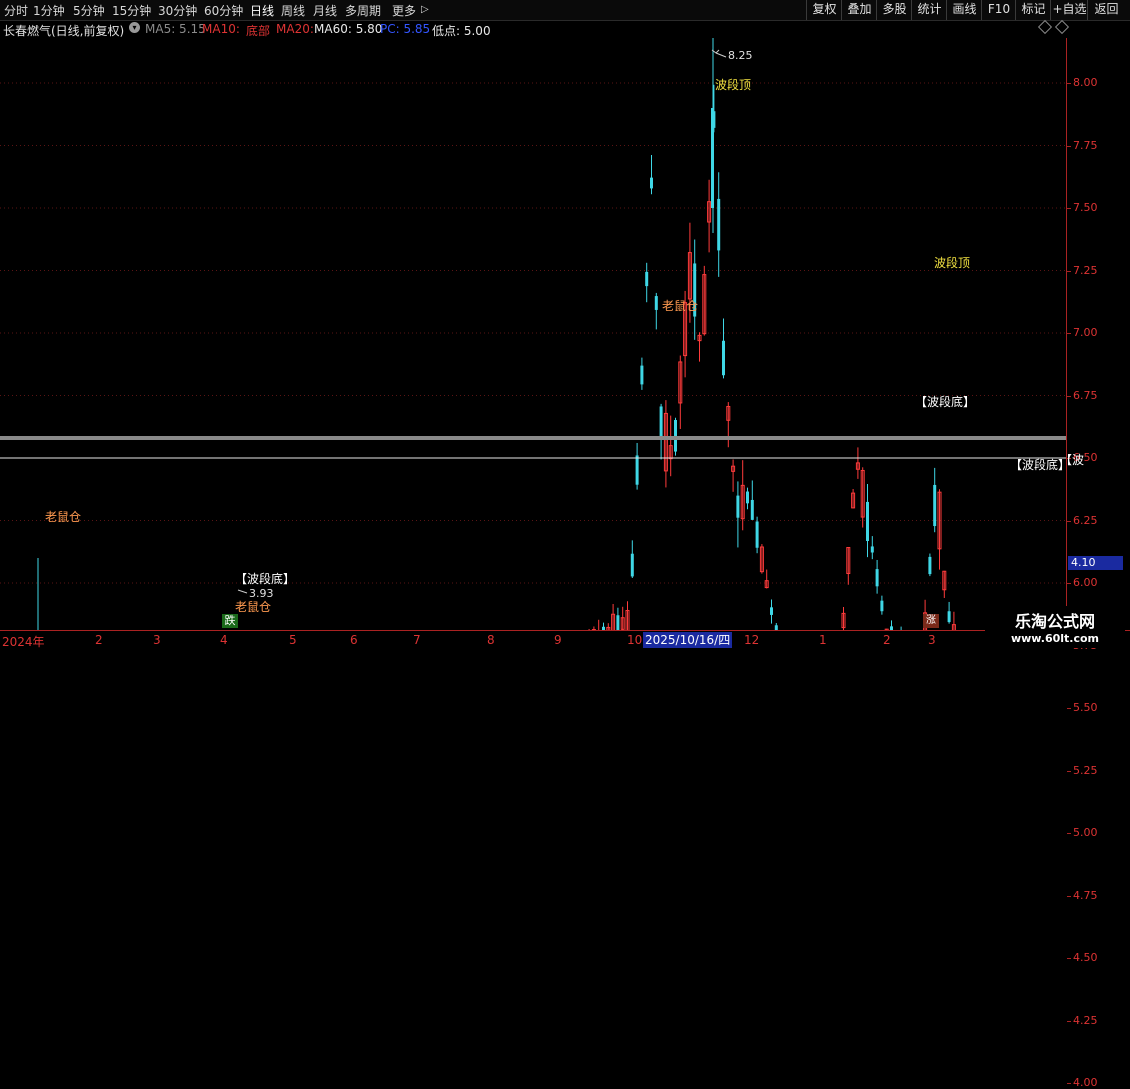  I want to click on bottom-price-label: 3.93, so click(261, 593).